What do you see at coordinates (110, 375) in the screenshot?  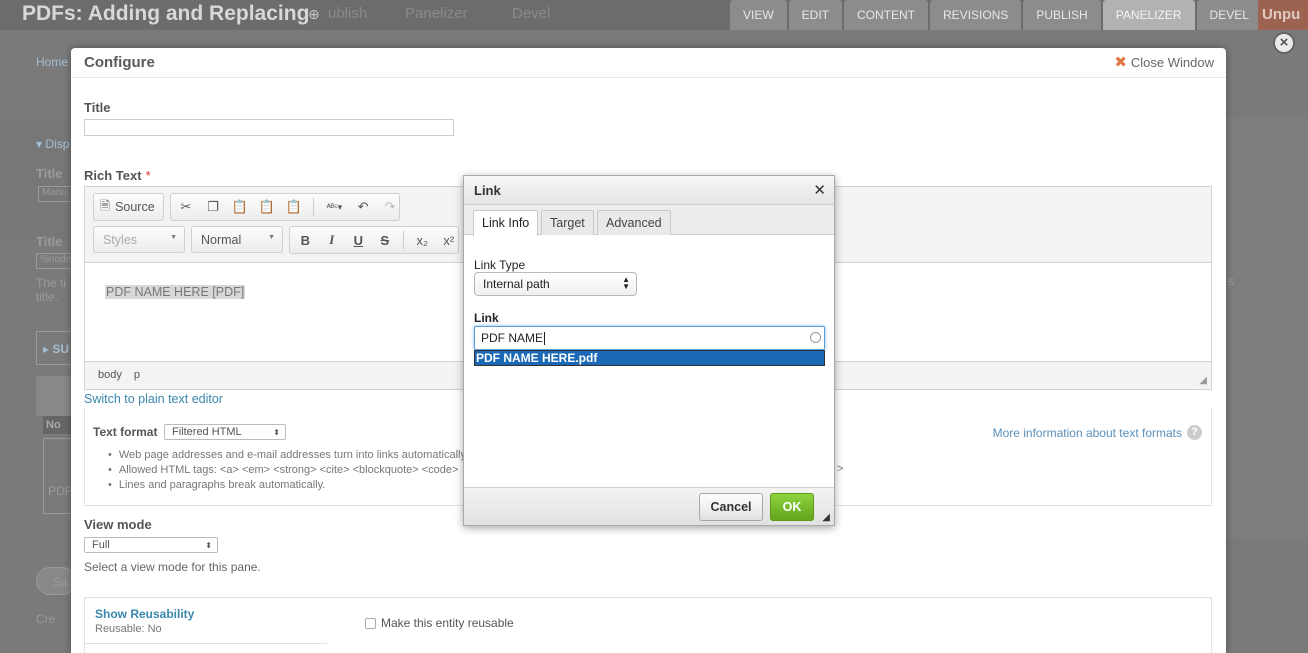 I see `path-body: body` at bounding box center [110, 375].